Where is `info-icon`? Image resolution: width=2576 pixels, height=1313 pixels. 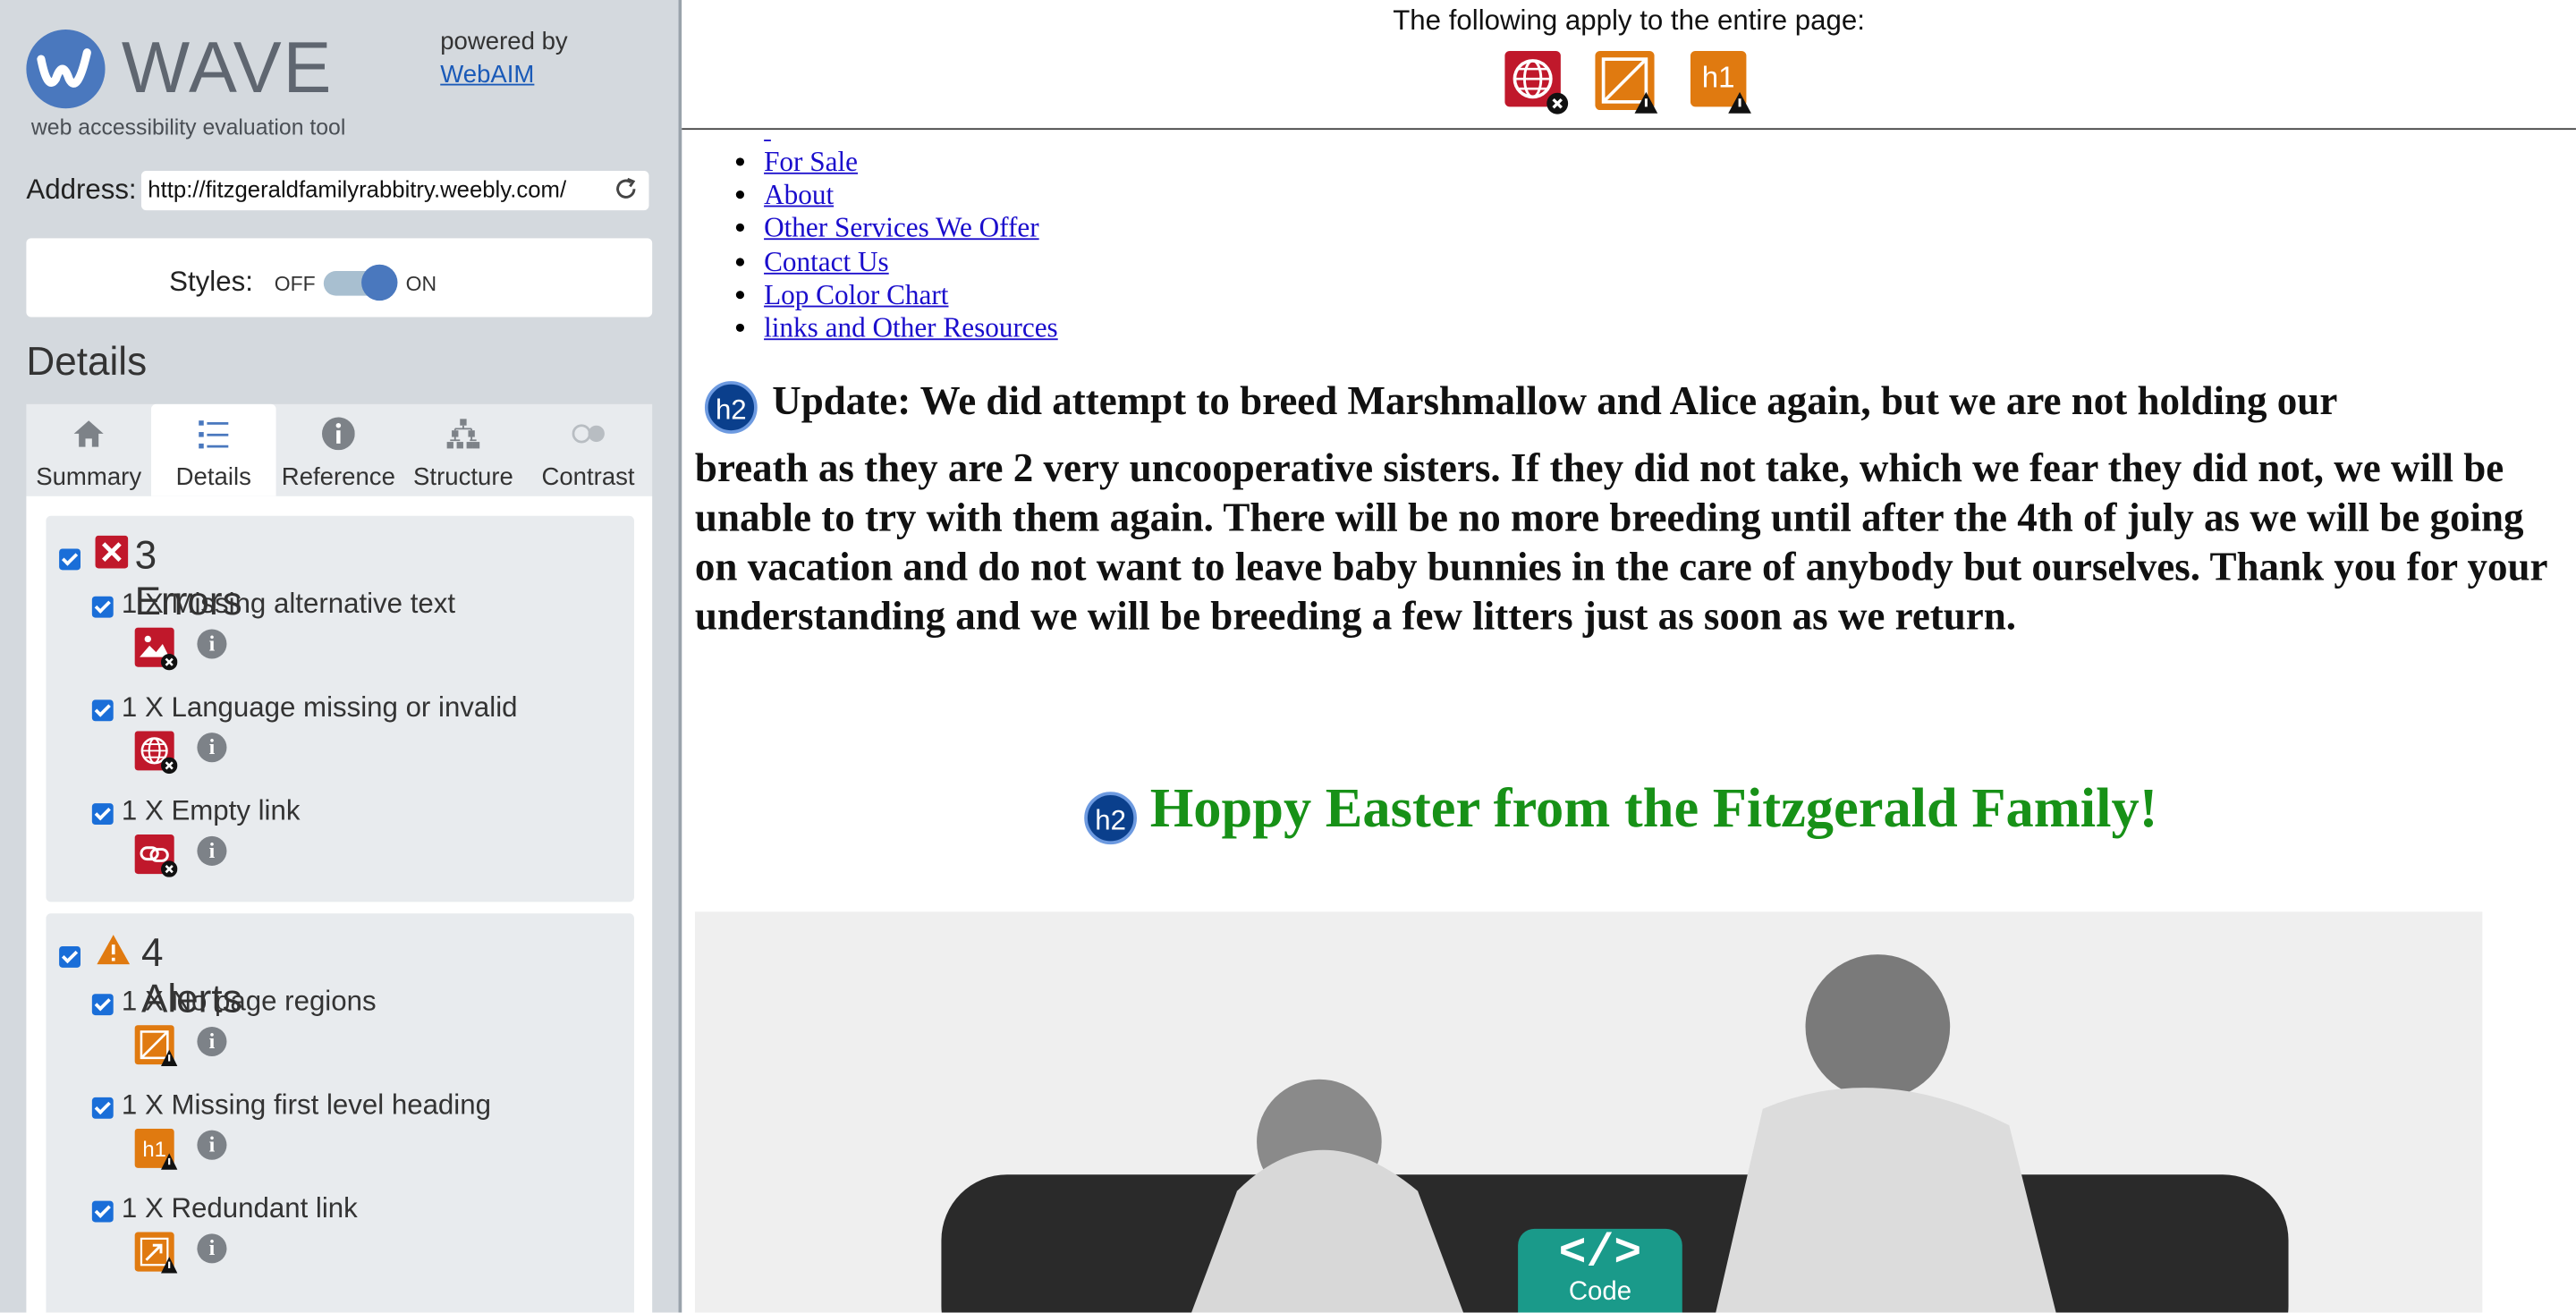
info-icon is located at coordinates (338, 434).